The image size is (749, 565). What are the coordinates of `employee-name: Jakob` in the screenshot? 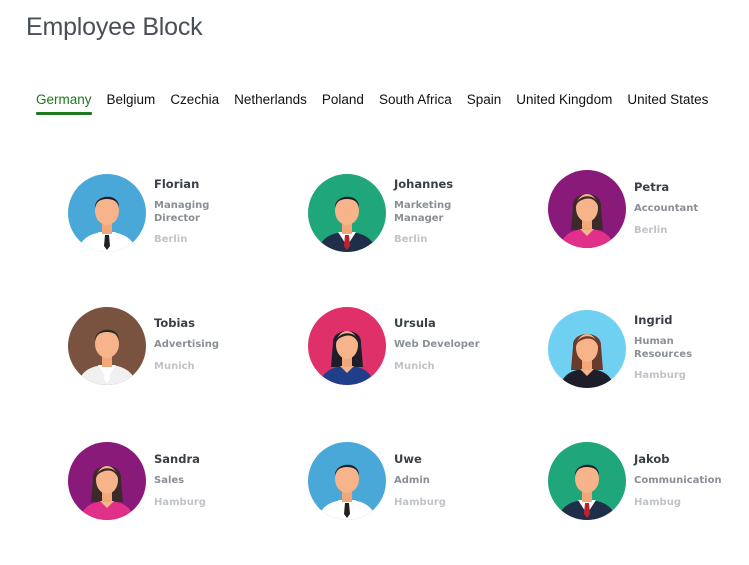 It's located at (652, 459).